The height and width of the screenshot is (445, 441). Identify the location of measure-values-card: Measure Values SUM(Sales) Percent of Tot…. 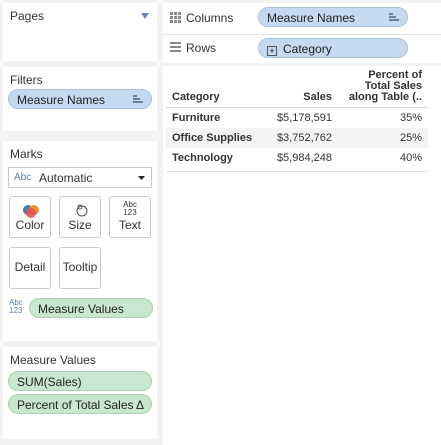
(80, 393).